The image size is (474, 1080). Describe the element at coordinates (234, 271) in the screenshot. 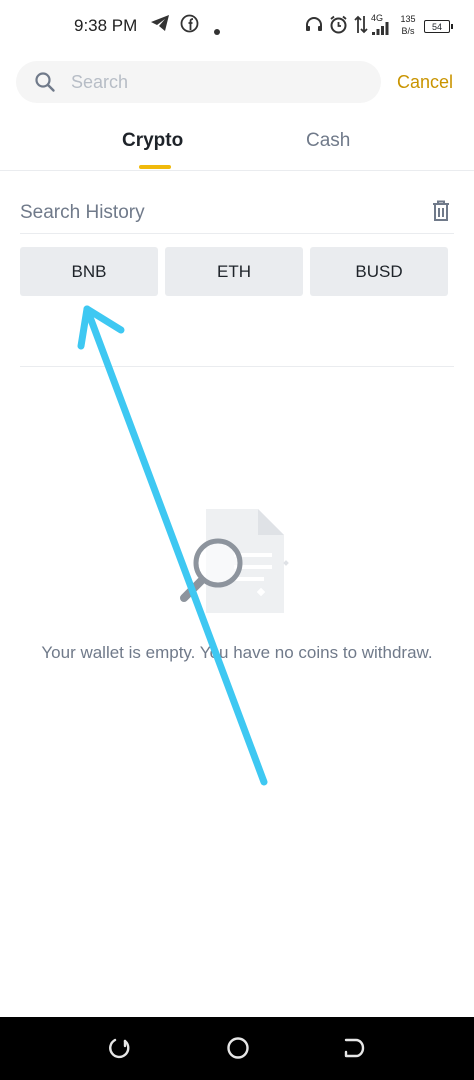

I see `history-chip-eth: ETH` at that location.